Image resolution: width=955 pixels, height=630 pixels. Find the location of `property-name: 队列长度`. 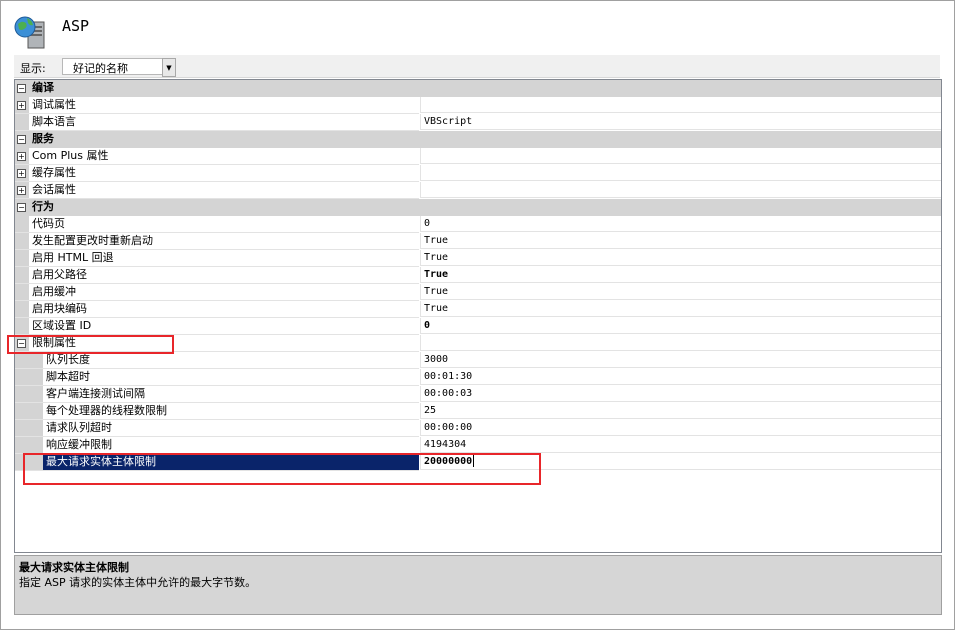

property-name: 队列长度 is located at coordinates (68, 359).